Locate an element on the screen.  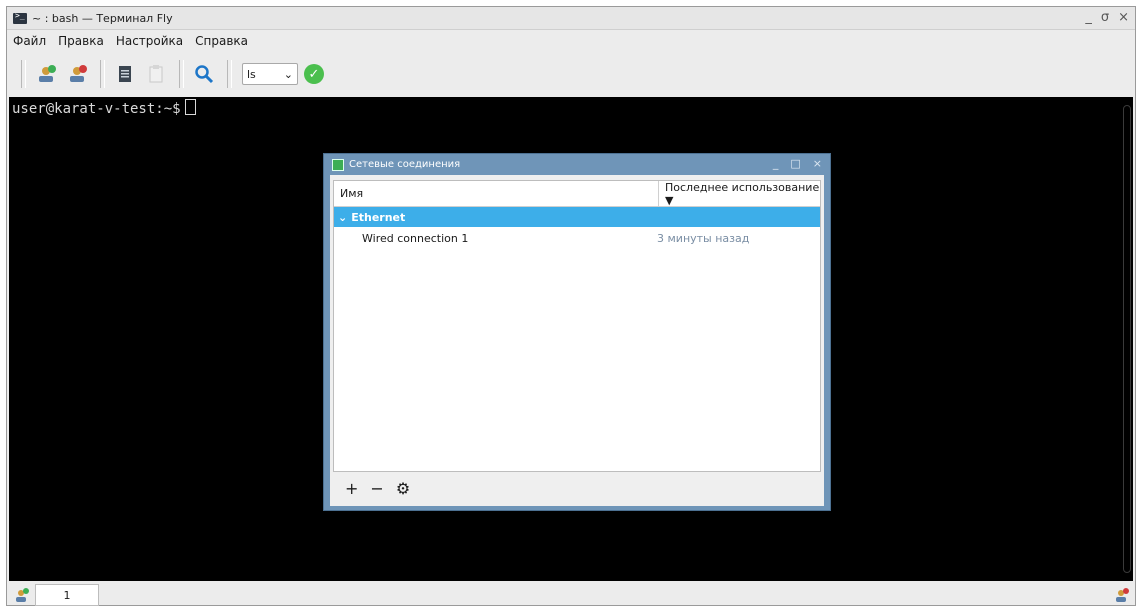
text-cursor is located at coordinates (190, 107).